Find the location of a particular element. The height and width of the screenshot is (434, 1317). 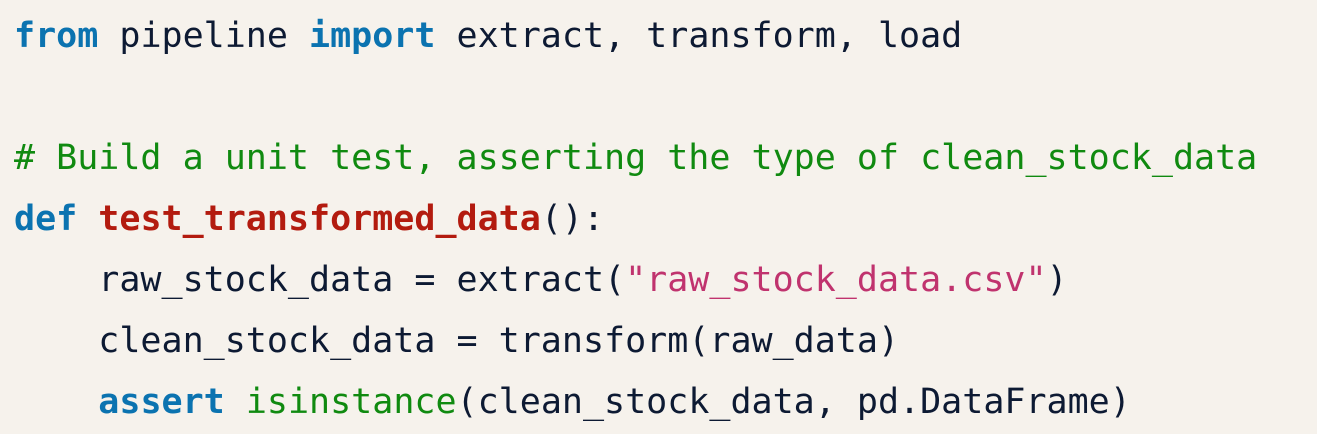

code-token-keyword: import is located at coordinates (372, 36).